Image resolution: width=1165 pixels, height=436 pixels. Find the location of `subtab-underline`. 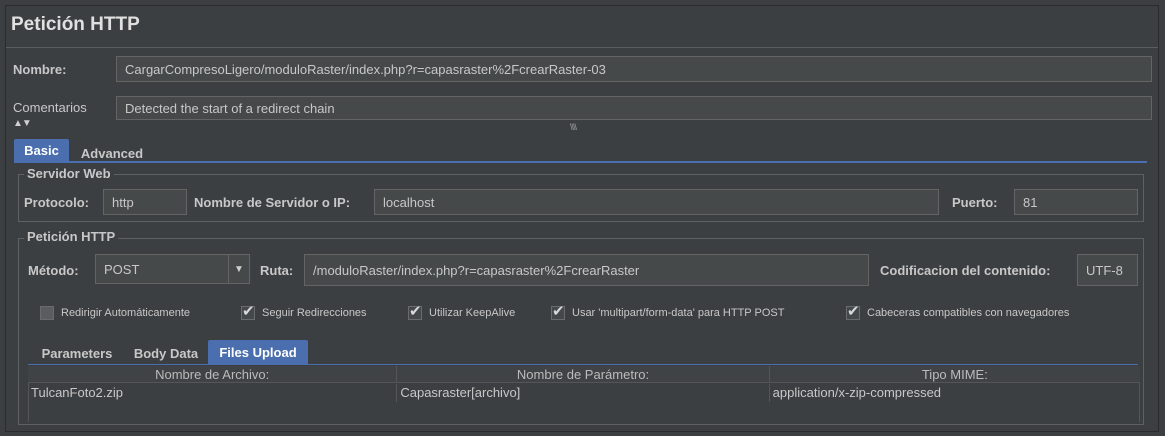

subtab-underline is located at coordinates (583, 364).